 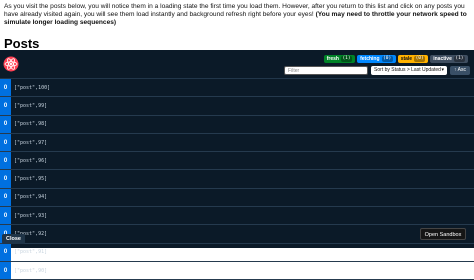 What do you see at coordinates (31, 124) in the screenshot?
I see `query-key: ["post",98]` at bounding box center [31, 124].